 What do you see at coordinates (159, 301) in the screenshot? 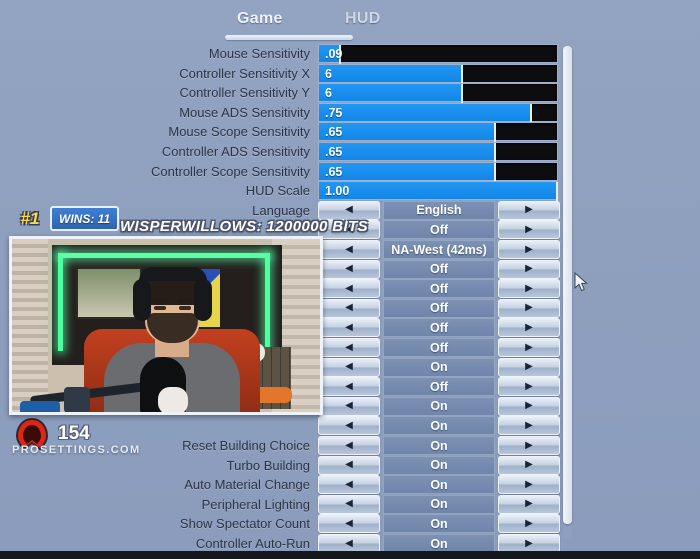
I see `streamer-eyebrow-left` at bounding box center [159, 301].